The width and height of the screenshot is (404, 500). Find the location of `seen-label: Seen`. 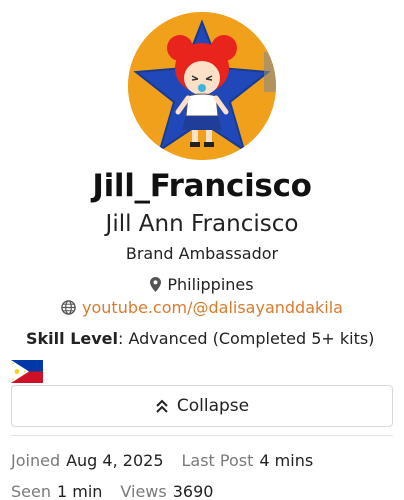

seen-label: Seen is located at coordinates (31, 491).